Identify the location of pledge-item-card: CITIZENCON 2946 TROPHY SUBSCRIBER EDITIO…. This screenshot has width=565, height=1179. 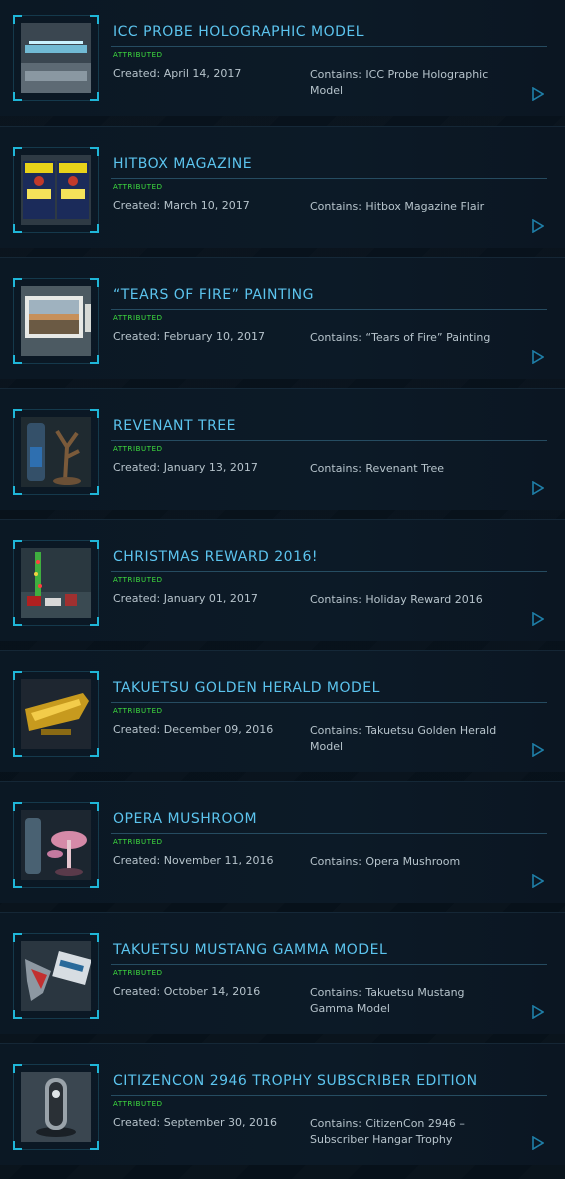
(282, 1104).